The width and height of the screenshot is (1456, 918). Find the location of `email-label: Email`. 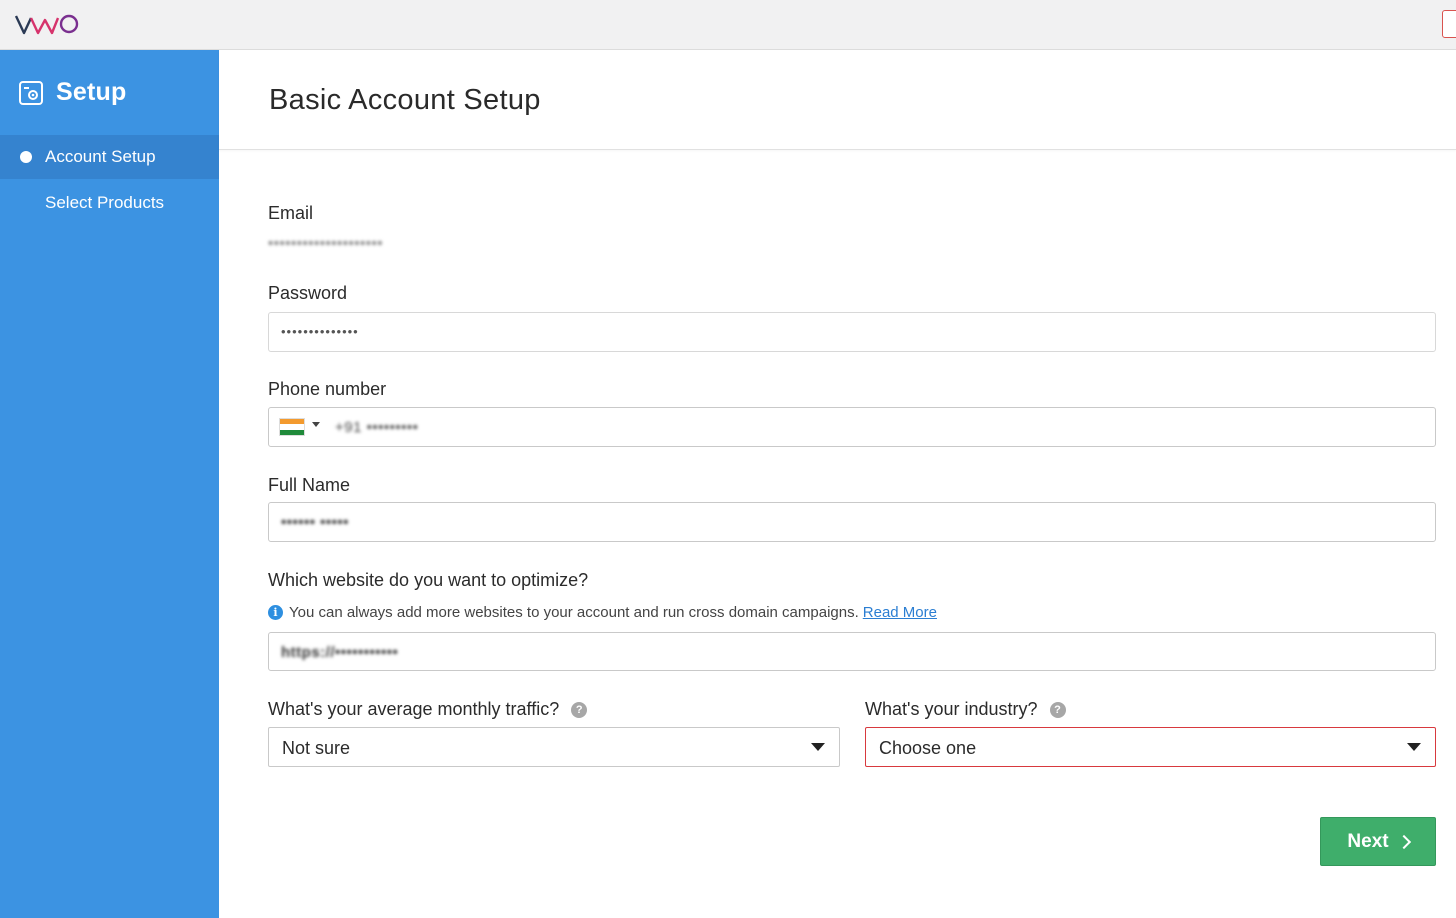

email-label: Email is located at coordinates (291, 213).